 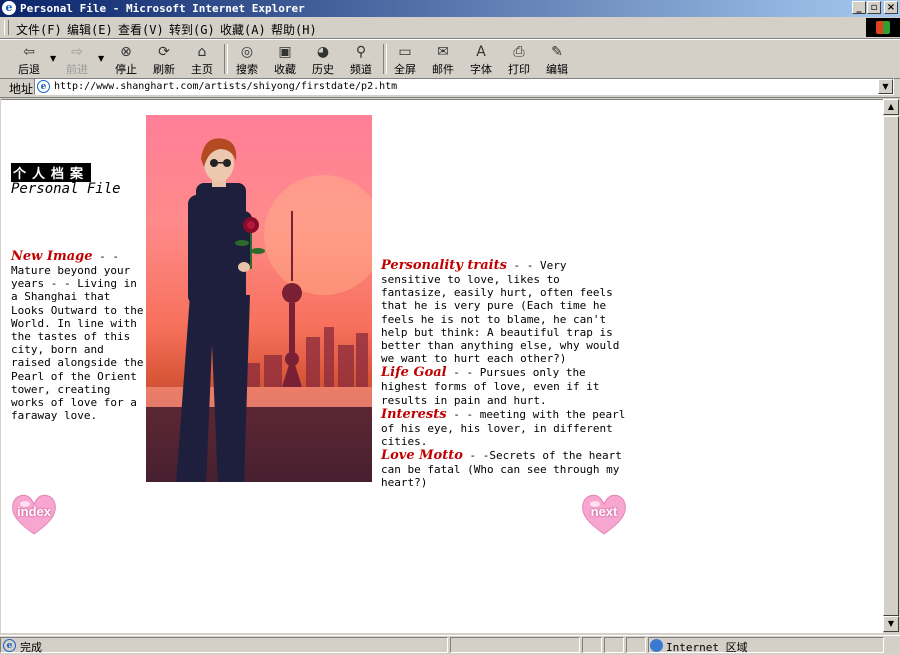 What do you see at coordinates (9, 8) in the screenshot?
I see `ie-logo-icon: e` at bounding box center [9, 8].